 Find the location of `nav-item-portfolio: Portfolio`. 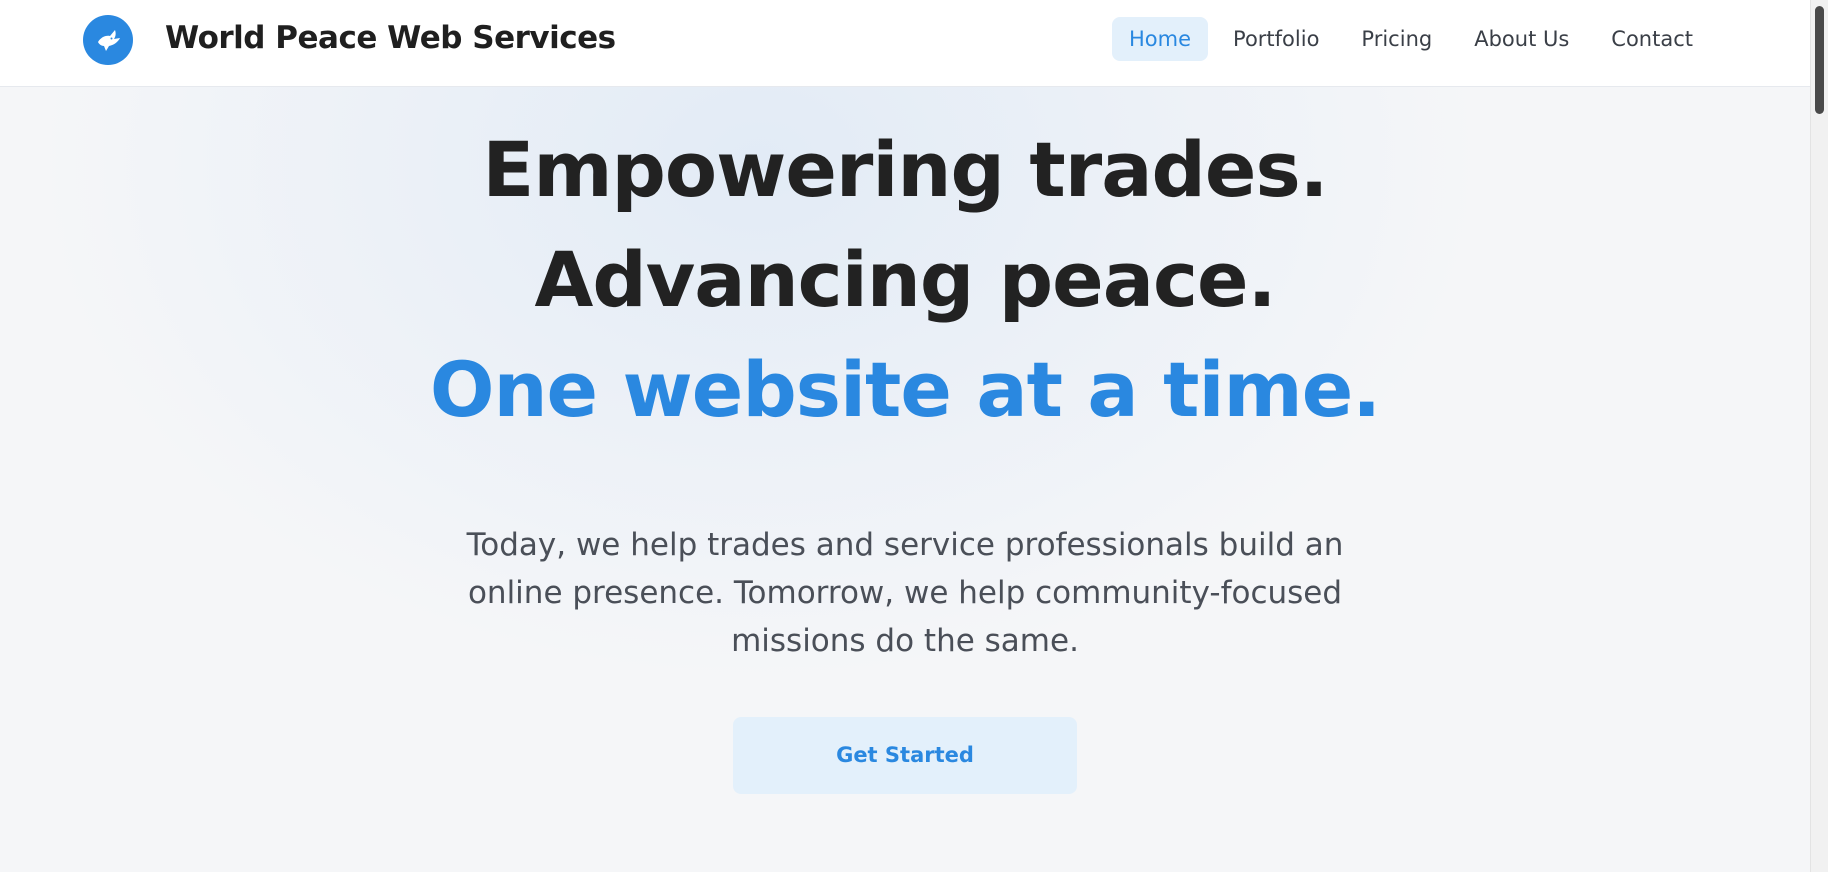

nav-item-portfolio: Portfolio is located at coordinates (1276, 39).